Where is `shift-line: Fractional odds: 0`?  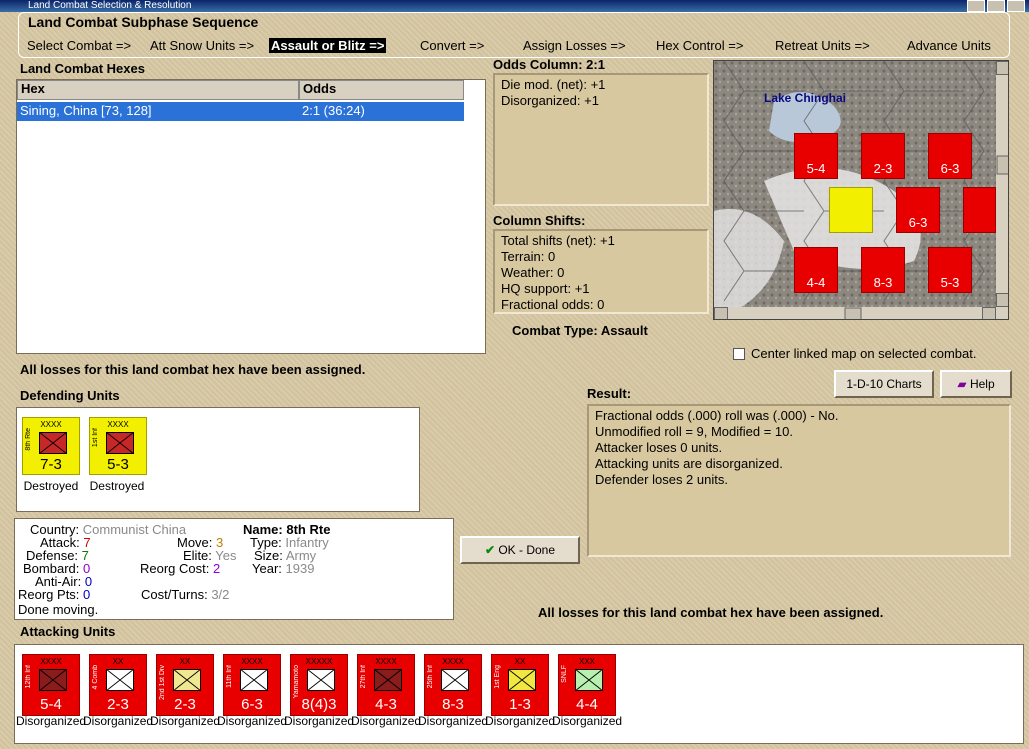
shift-line: Fractional odds: 0 is located at coordinates (553, 304).